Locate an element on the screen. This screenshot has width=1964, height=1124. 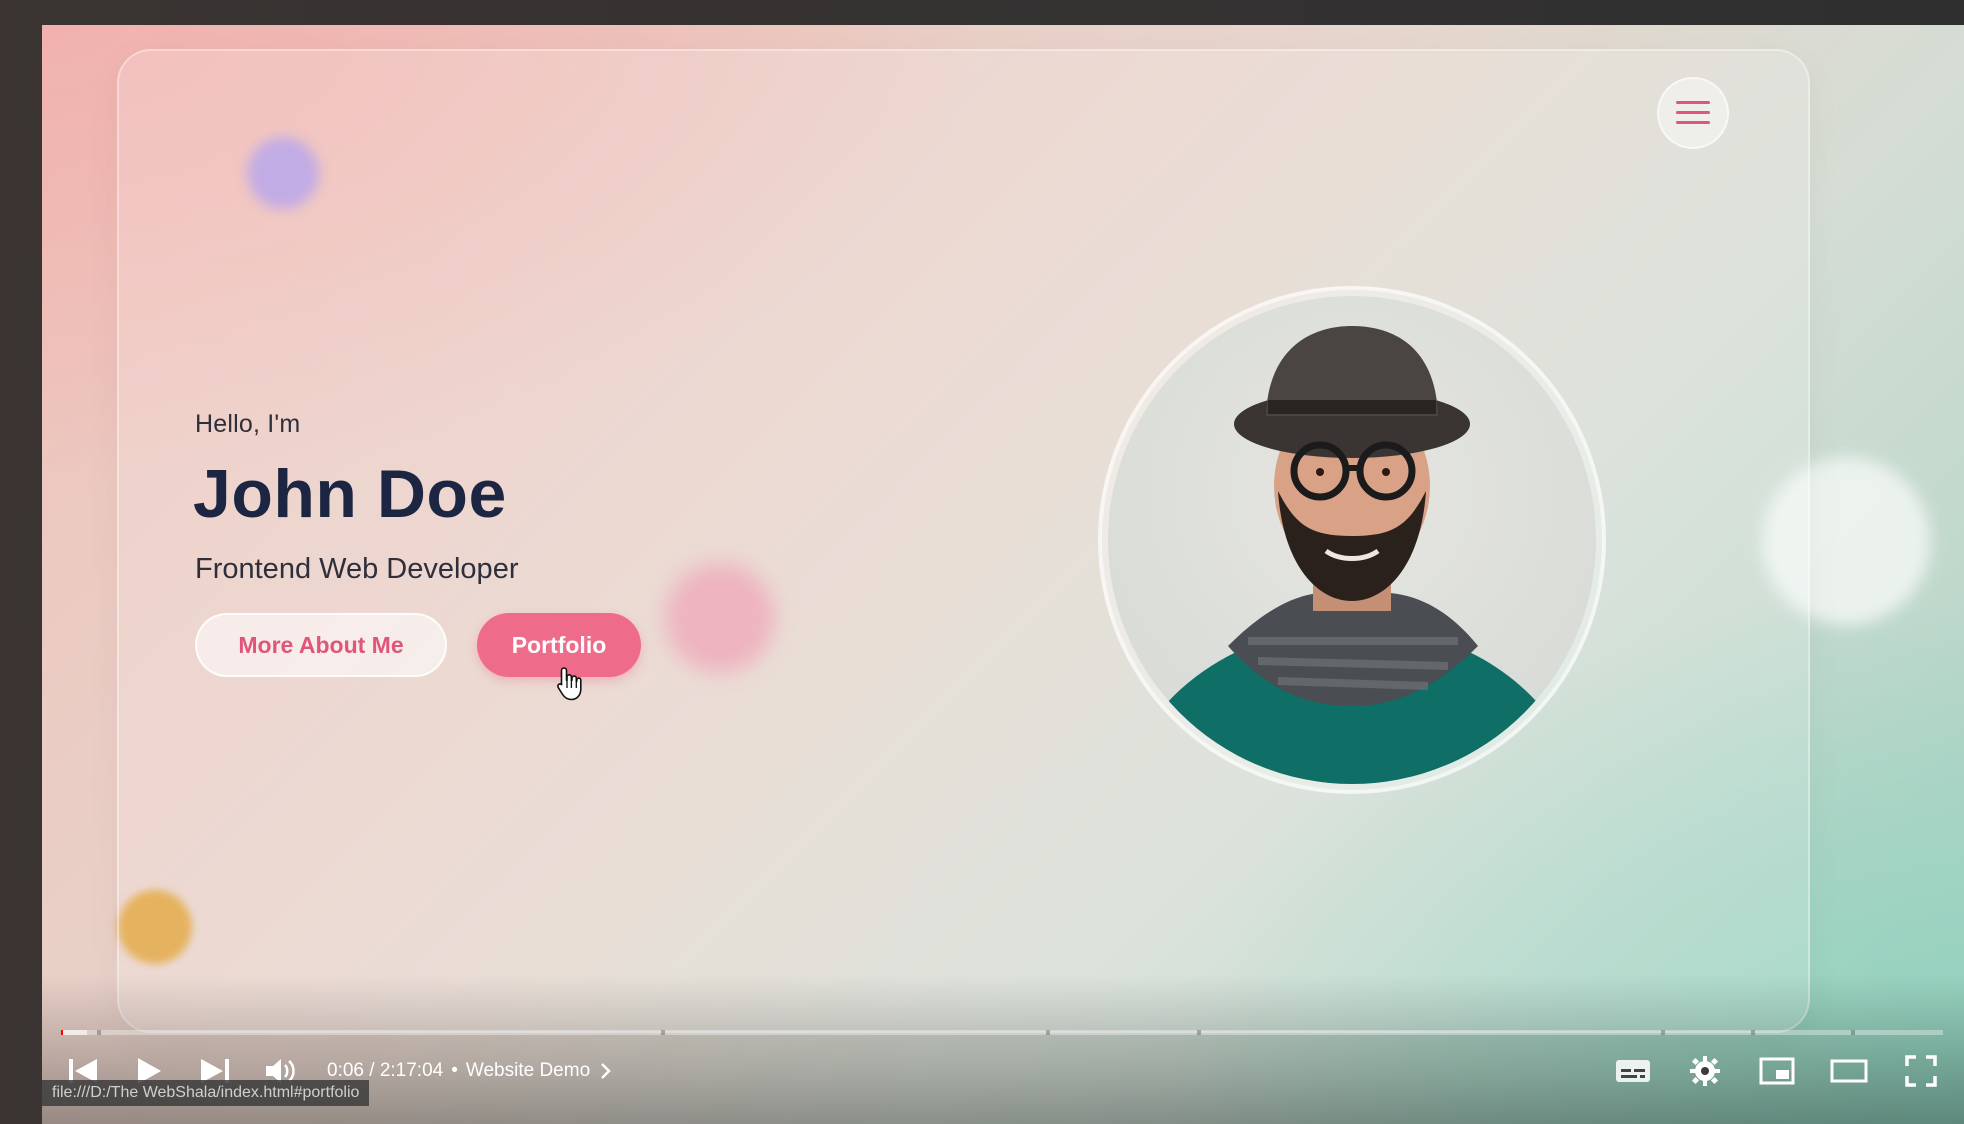
chevron-right-icon is located at coordinates (606, 1071).